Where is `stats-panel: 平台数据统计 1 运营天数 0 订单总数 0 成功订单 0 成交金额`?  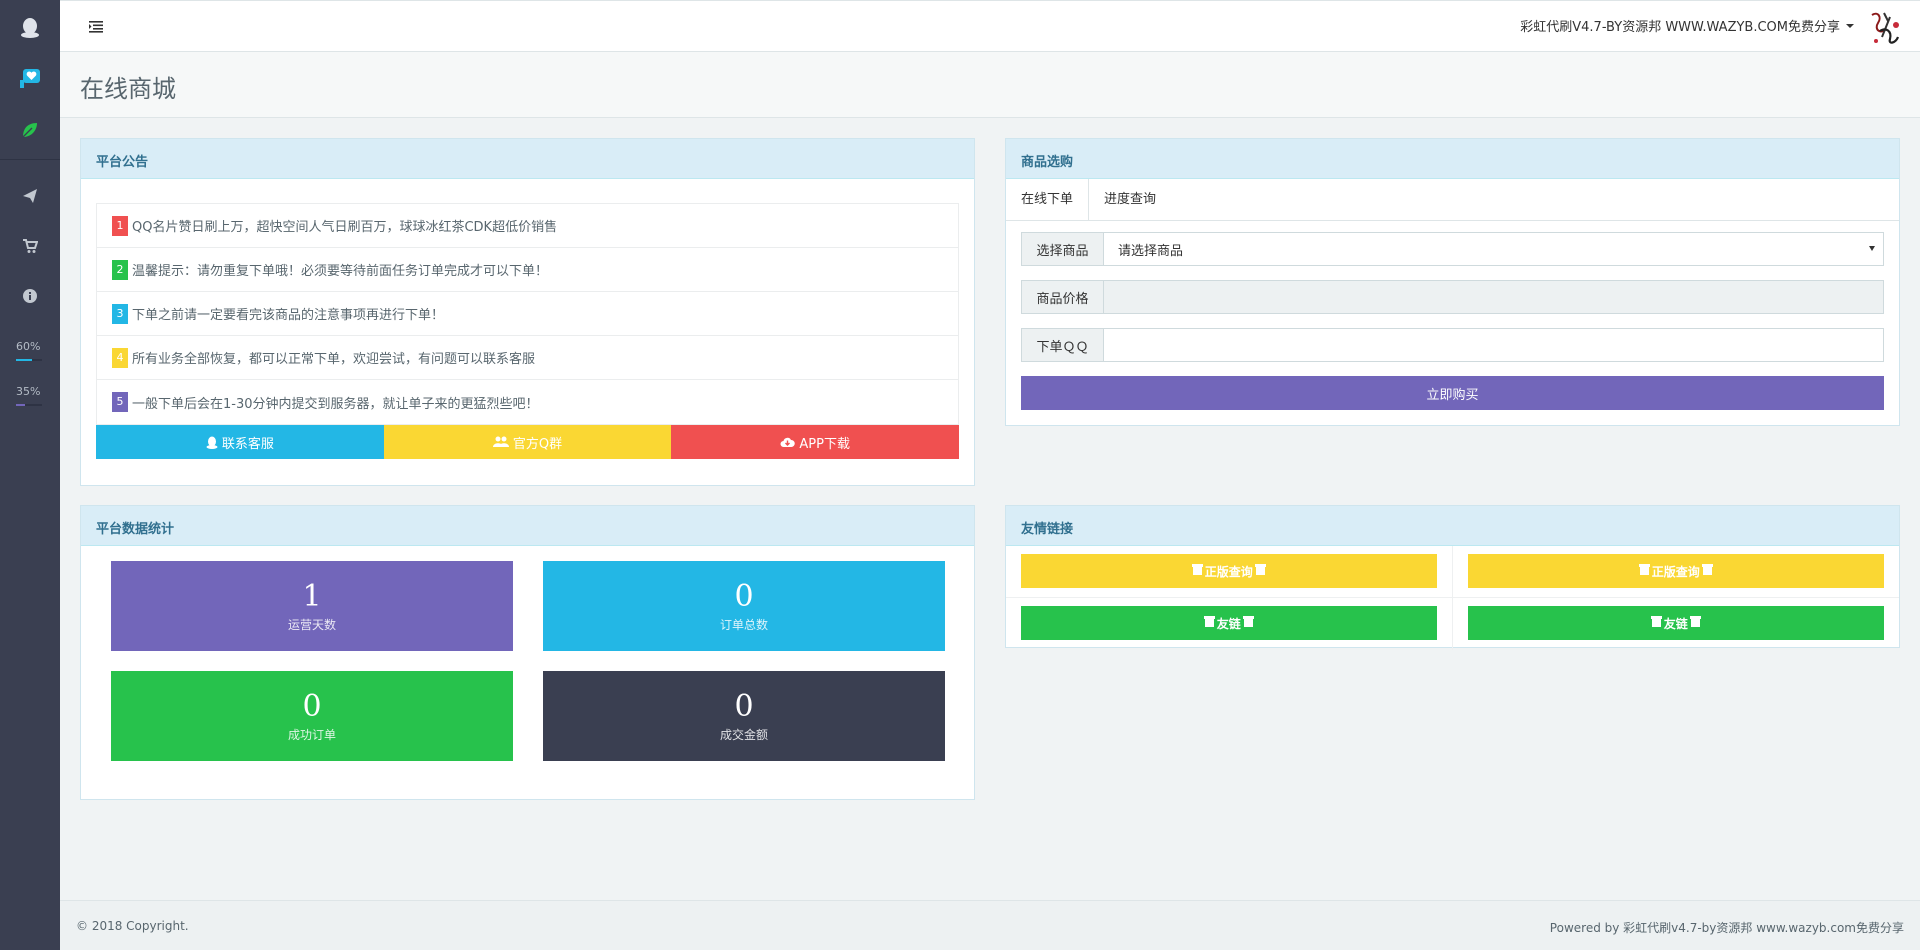 stats-panel: 平台数据统计 1 运营天数 0 订单总数 0 成功订单 0 成交金额 is located at coordinates (527, 652).